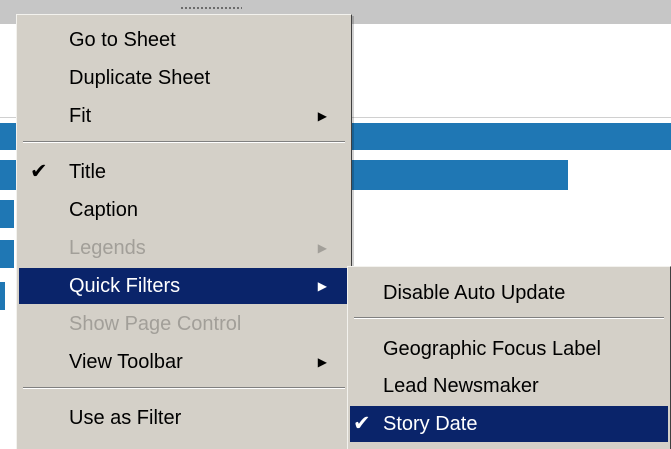  Describe the element at coordinates (184, 362) in the screenshot. I see `menu-item-view-toolbar: View Toolbar ▶` at that location.